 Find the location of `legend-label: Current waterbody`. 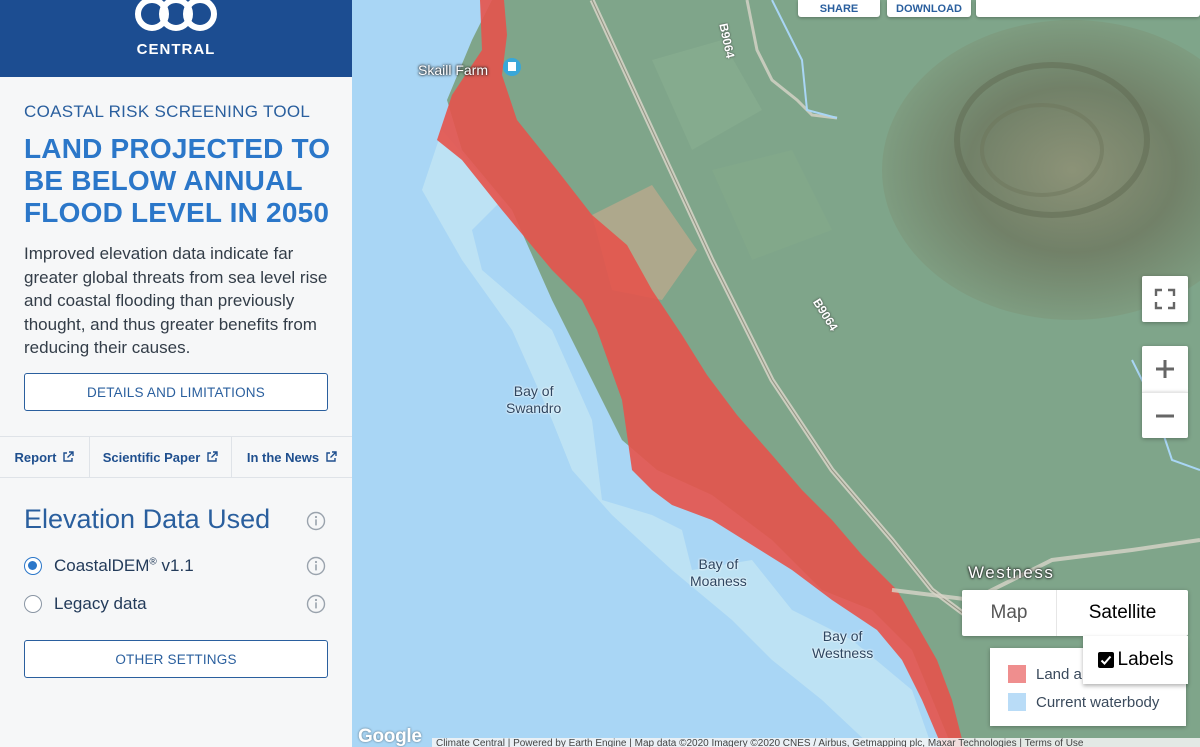

legend-label: Current waterbody is located at coordinates (1098, 702).